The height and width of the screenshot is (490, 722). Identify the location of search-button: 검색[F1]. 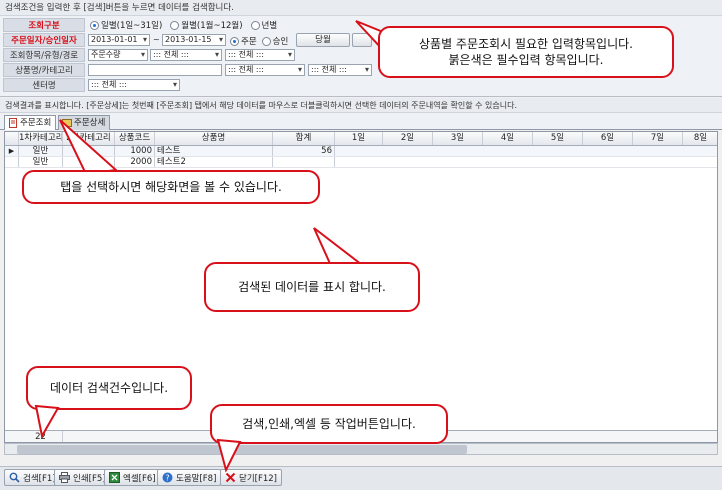
(32, 477).